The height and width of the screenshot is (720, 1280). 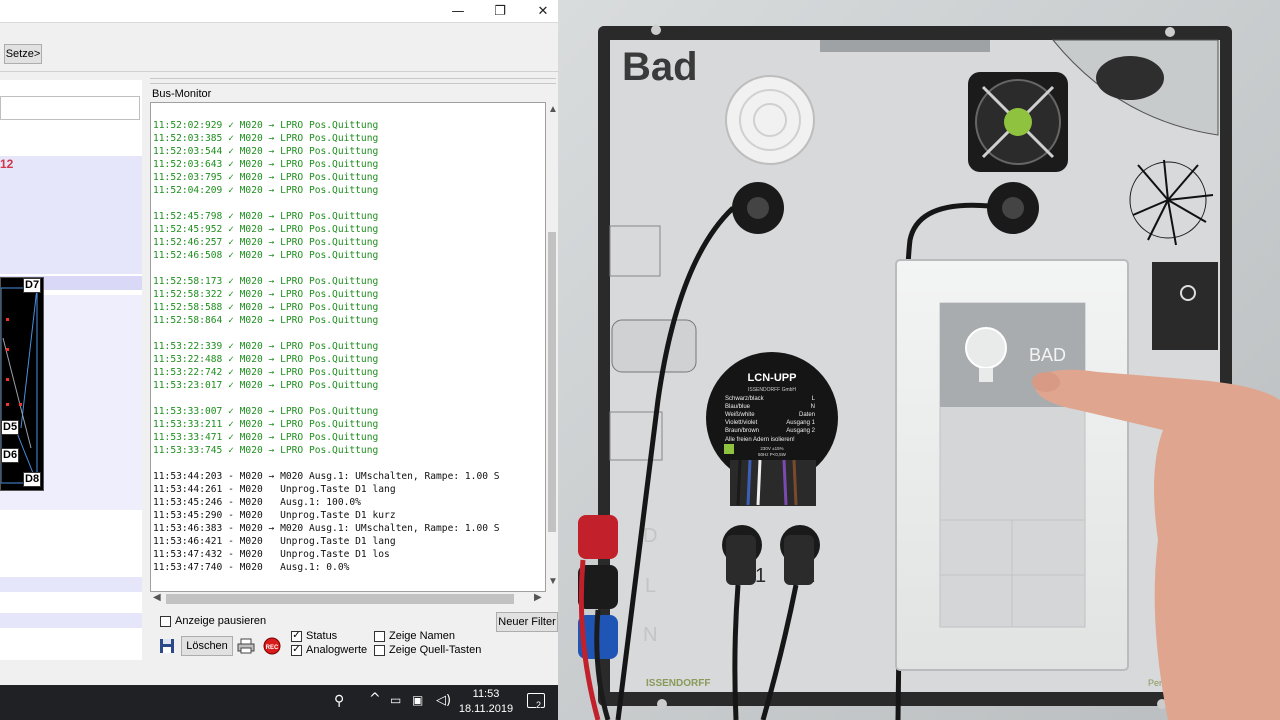 What do you see at coordinates (266, 151) in the screenshot?
I see `log-line: 11:52:03:544 ✓ M020 → LPRO Pos.Quittung` at bounding box center [266, 151].